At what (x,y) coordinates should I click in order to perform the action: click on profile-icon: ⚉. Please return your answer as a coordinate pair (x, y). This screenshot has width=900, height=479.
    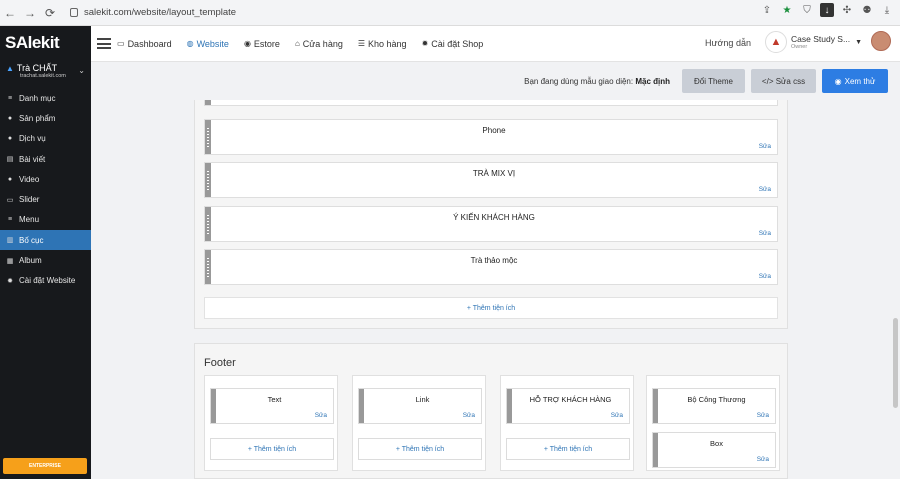
    Looking at the image, I should click on (867, 10).